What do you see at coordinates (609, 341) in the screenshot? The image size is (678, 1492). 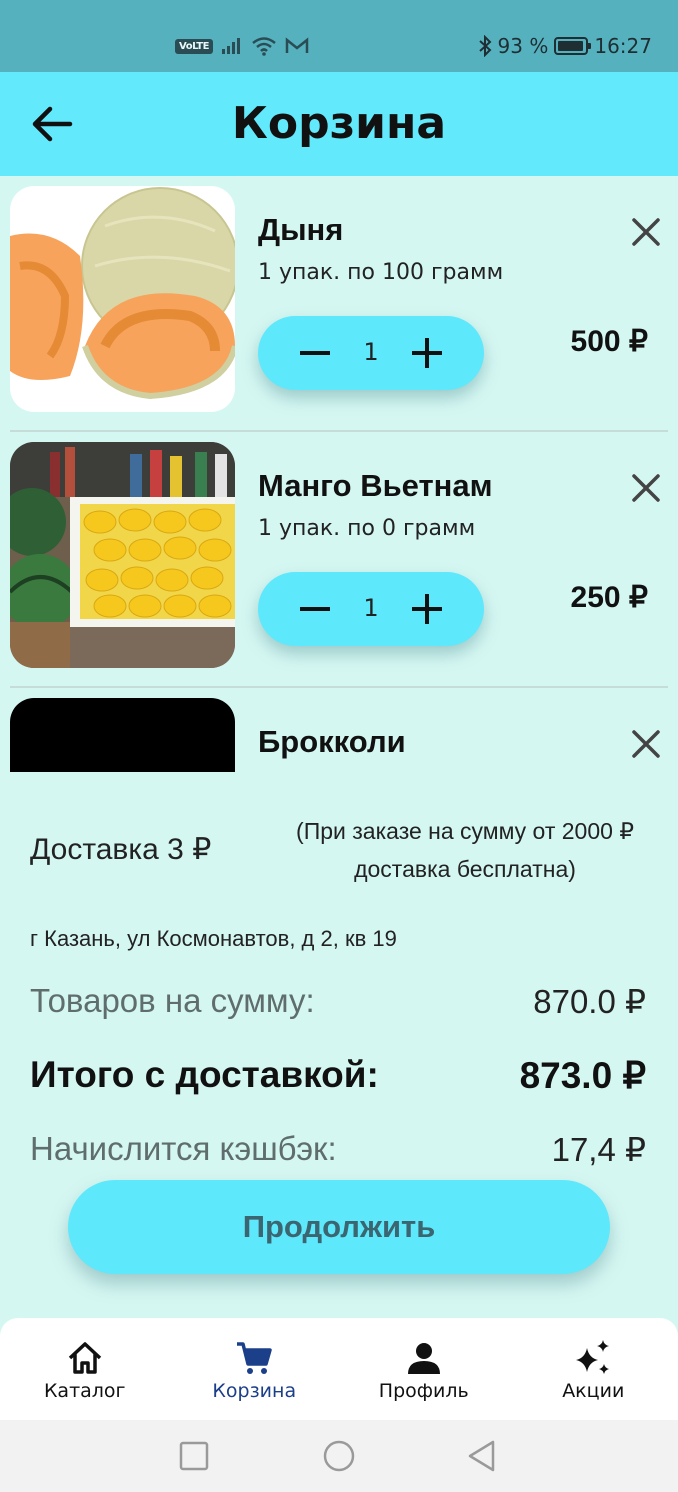 I see `item-price: 500 ₽` at bounding box center [609, 341].